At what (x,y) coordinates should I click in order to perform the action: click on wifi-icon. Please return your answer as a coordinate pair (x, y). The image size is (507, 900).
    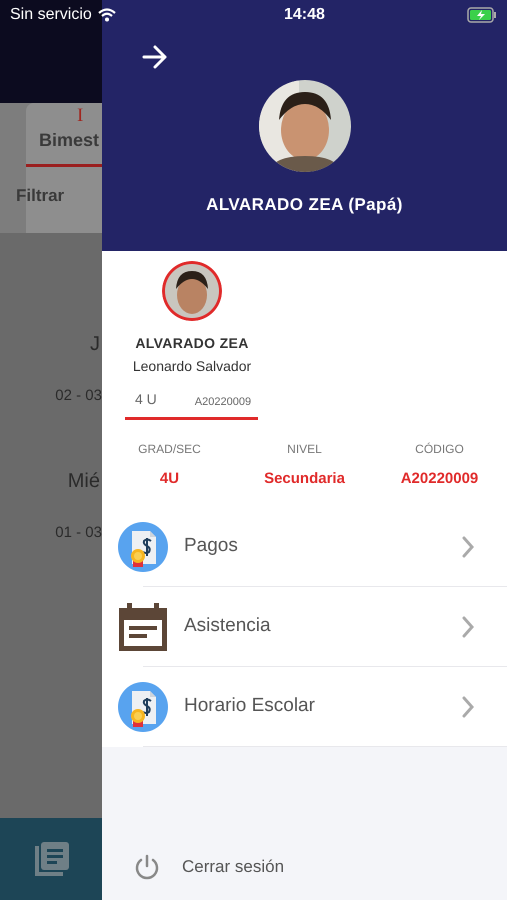
    Looking at the image, I should click on (107, 15).